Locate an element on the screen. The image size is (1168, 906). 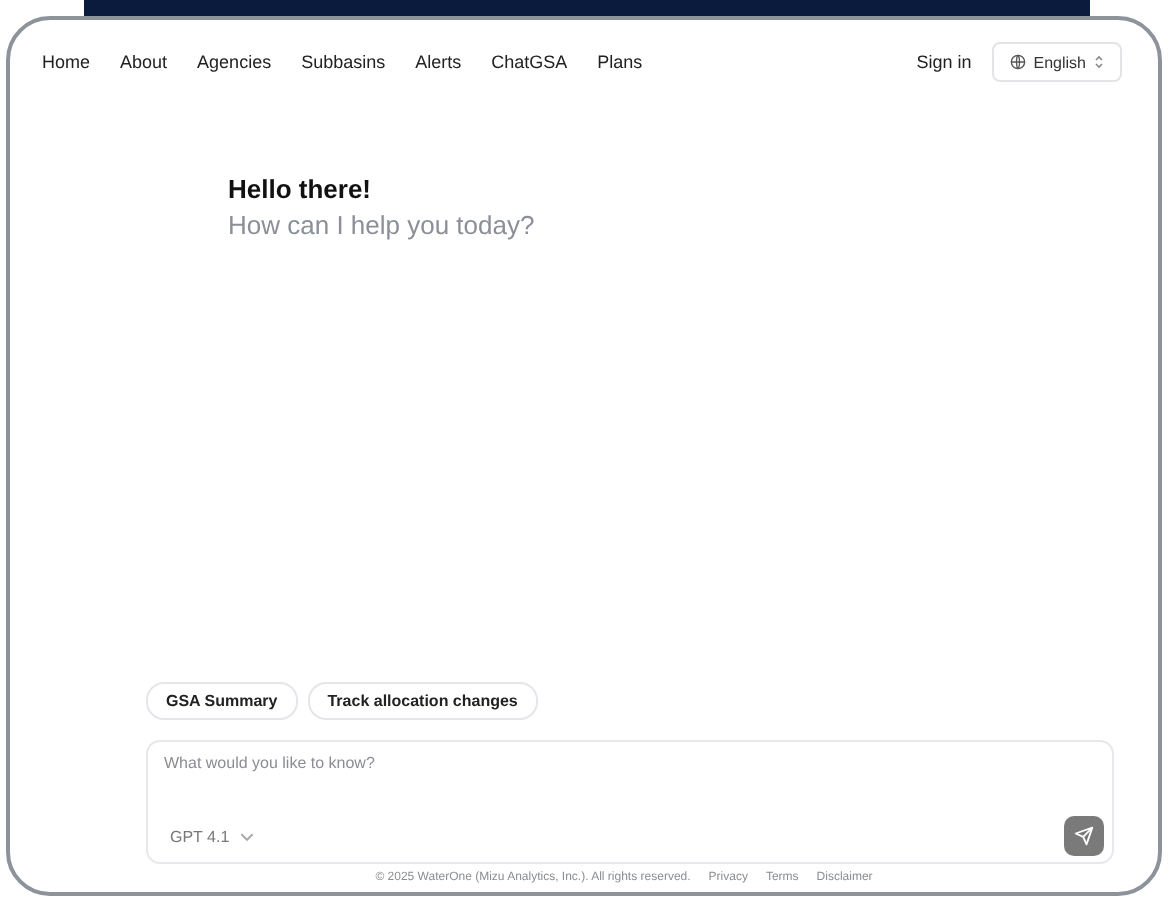
greeting-title: Hello there! is located at coordinates (301, 189).